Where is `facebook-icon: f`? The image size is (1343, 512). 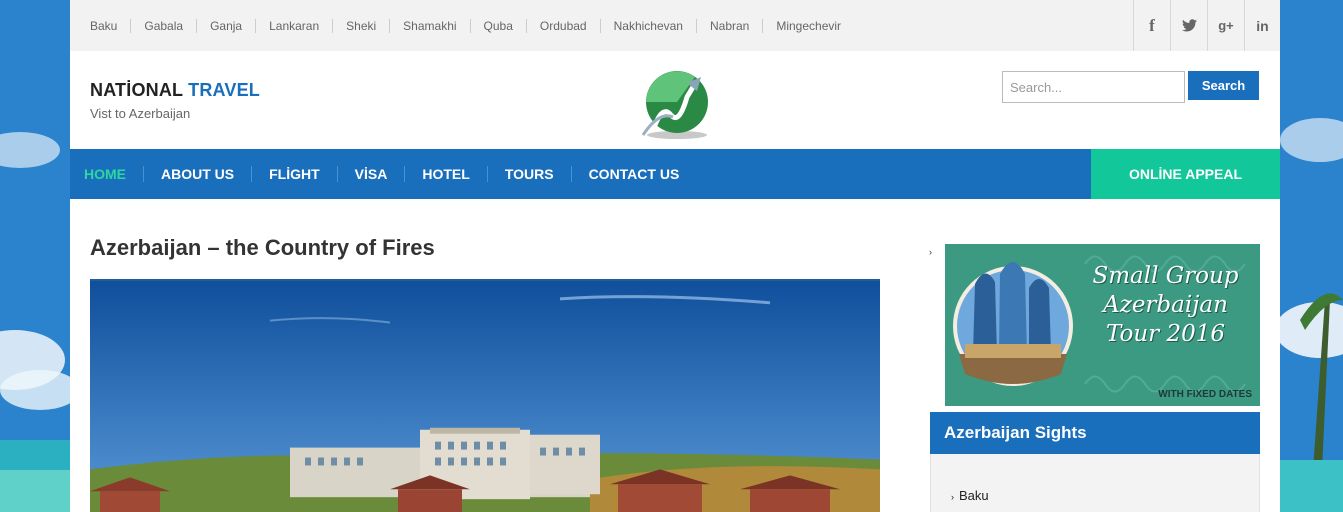 facebook-icon: f is located at coordinates (1151, 25).